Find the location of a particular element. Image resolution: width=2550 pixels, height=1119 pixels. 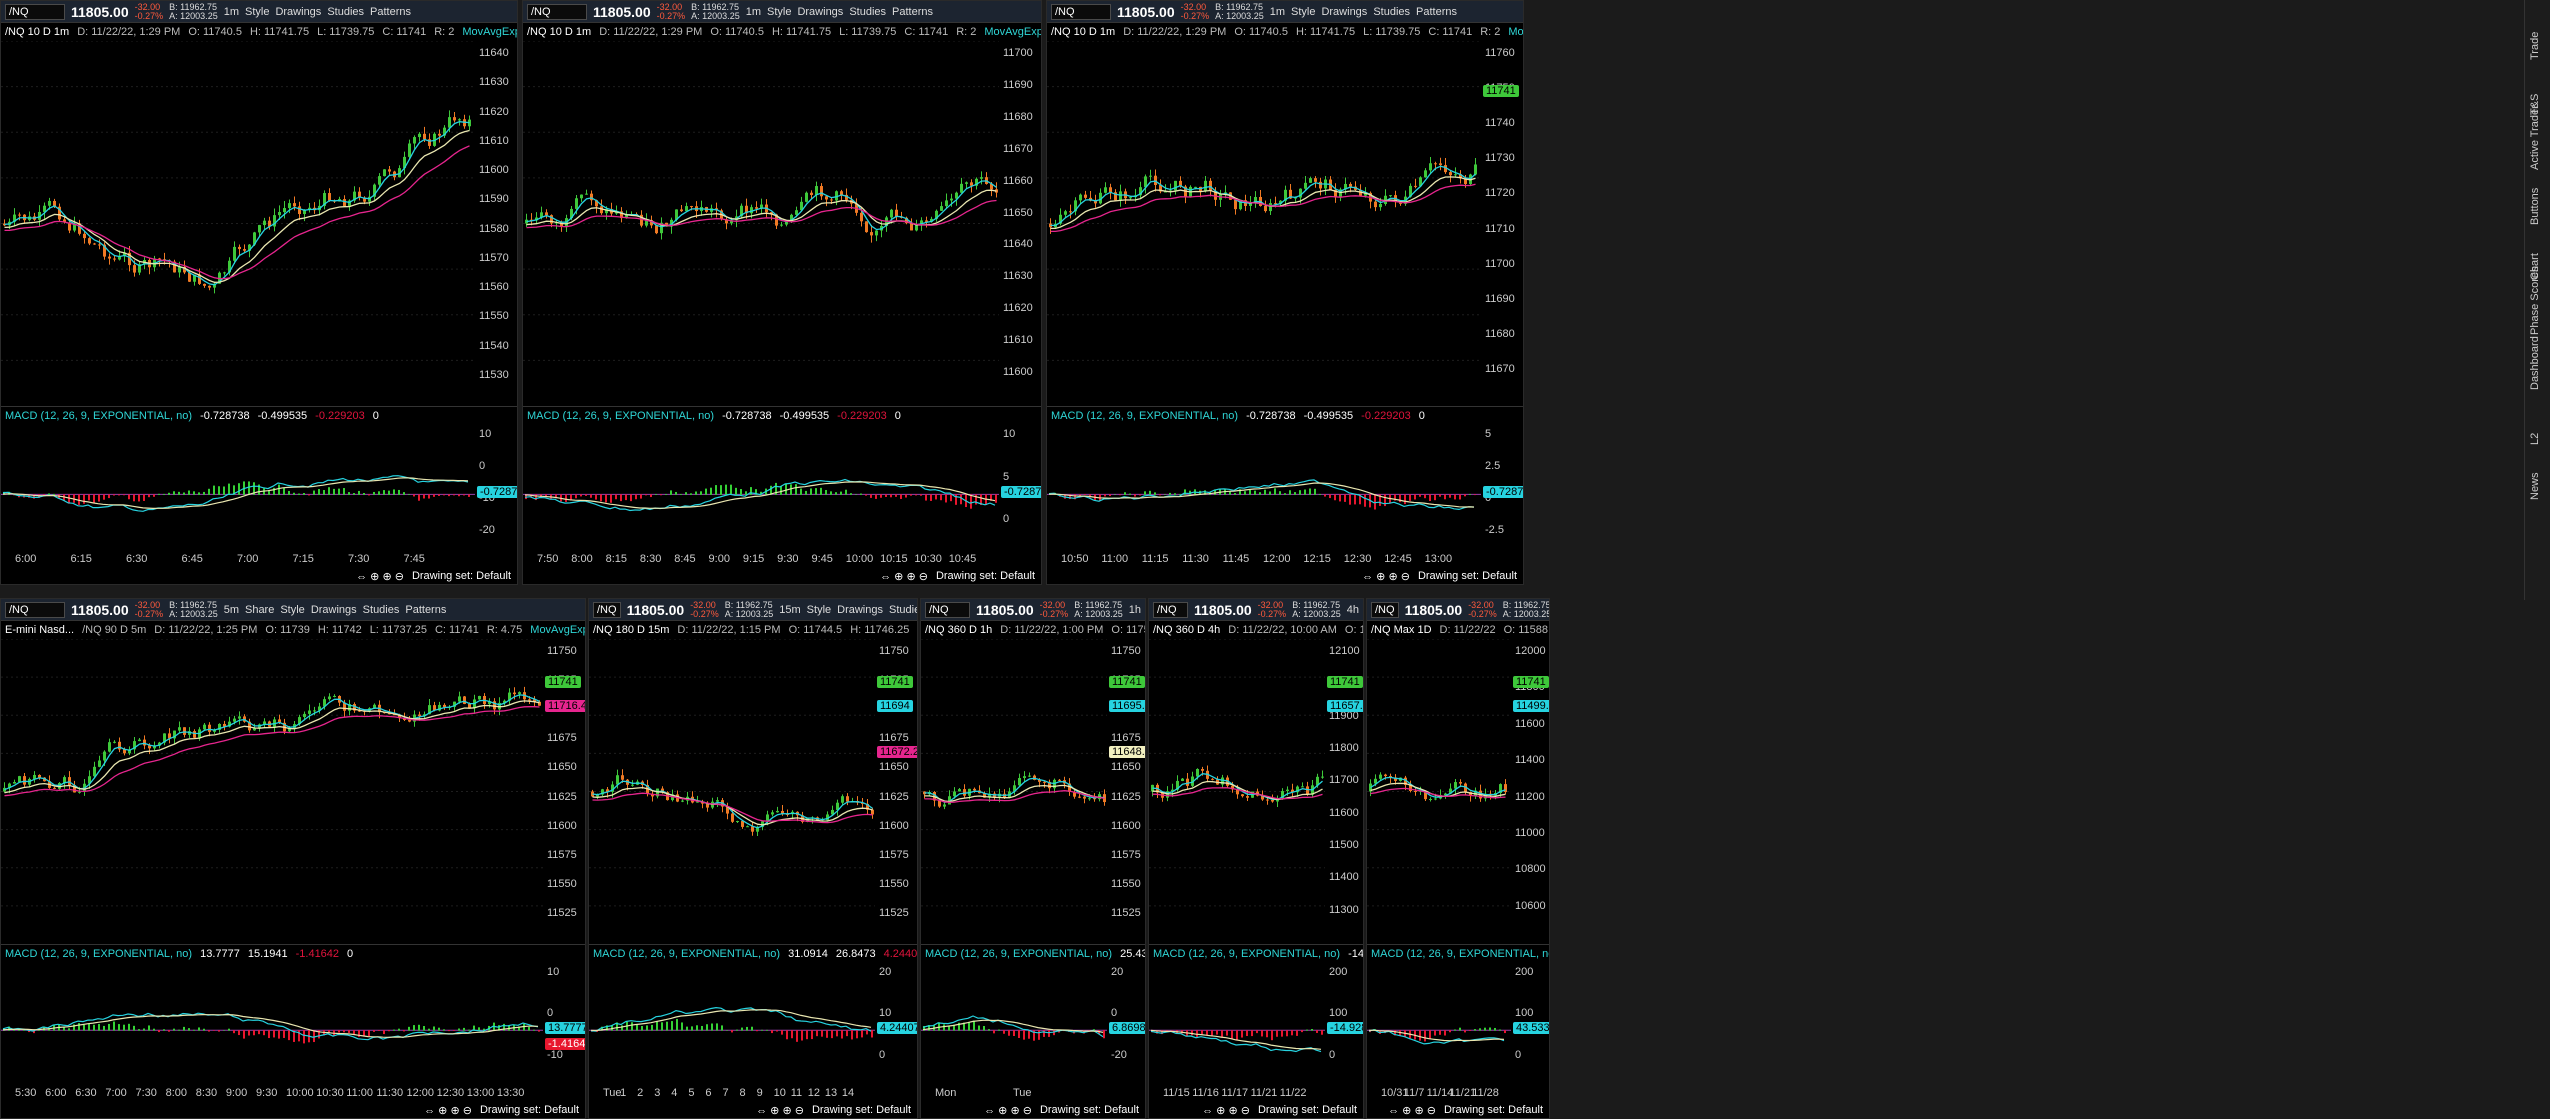

timeframe-button: 5m is located at coordinates (231, 610).